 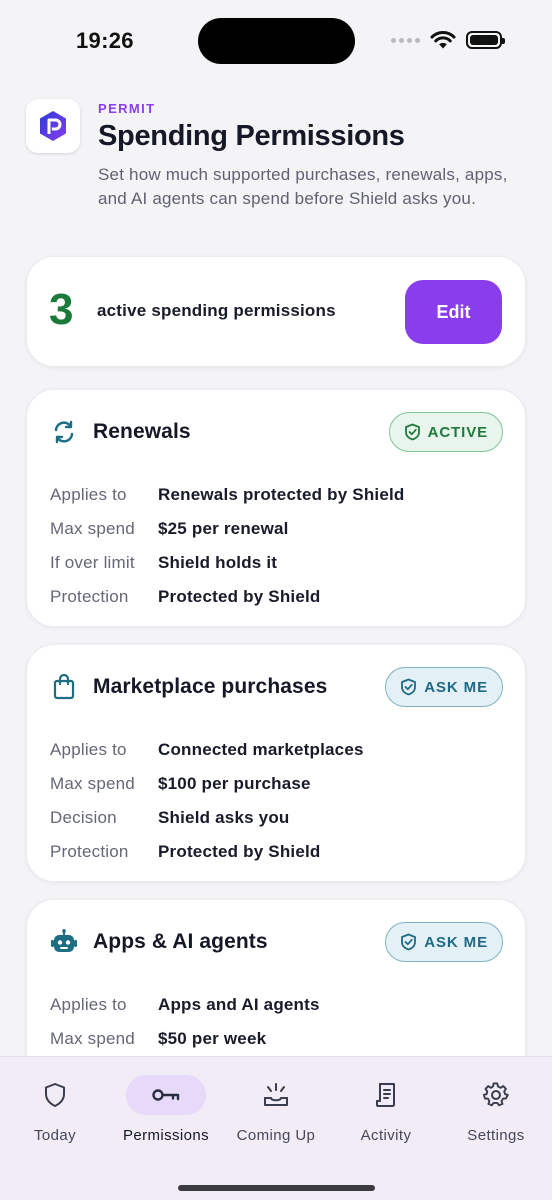 What do you see at coordinates (386, 1135) in the screenshot?
I see `tab-label: Activity` at bounding box center [386, 1135].